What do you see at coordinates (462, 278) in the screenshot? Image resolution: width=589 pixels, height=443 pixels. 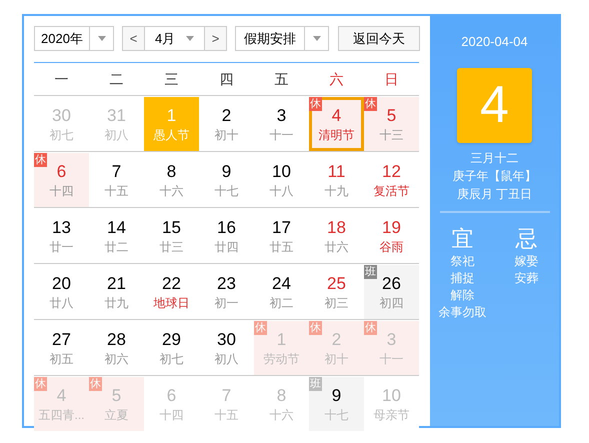 I see `good-item: 捕捉` at bounding box center [462, 278].